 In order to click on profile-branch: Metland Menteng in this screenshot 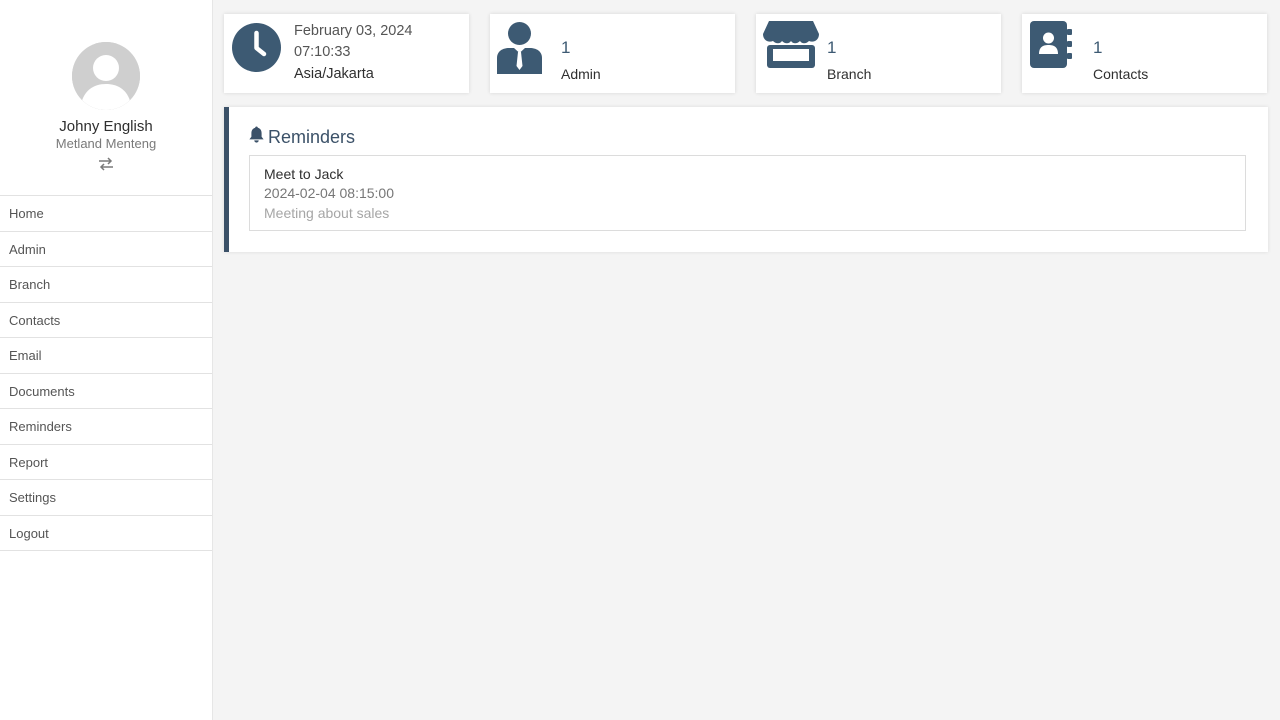, I will do `click(106, 143)`.